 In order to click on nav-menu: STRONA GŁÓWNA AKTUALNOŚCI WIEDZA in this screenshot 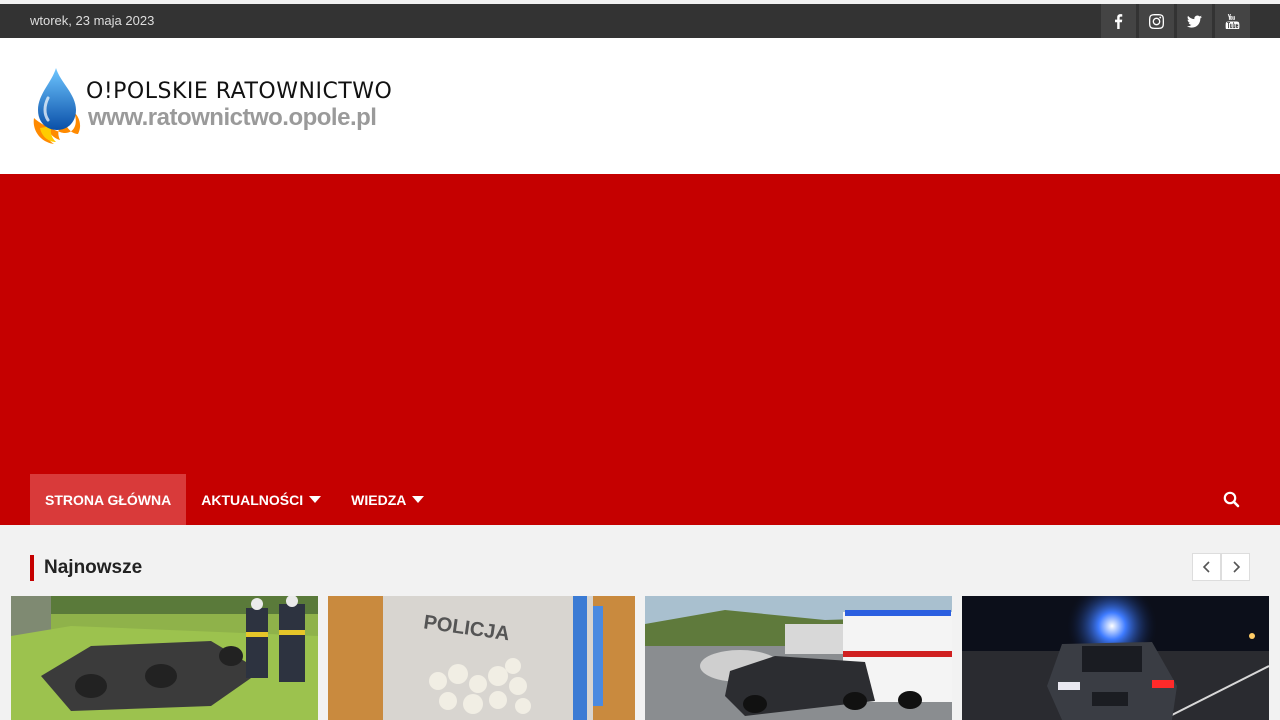, I will do `click(234, 499)`.